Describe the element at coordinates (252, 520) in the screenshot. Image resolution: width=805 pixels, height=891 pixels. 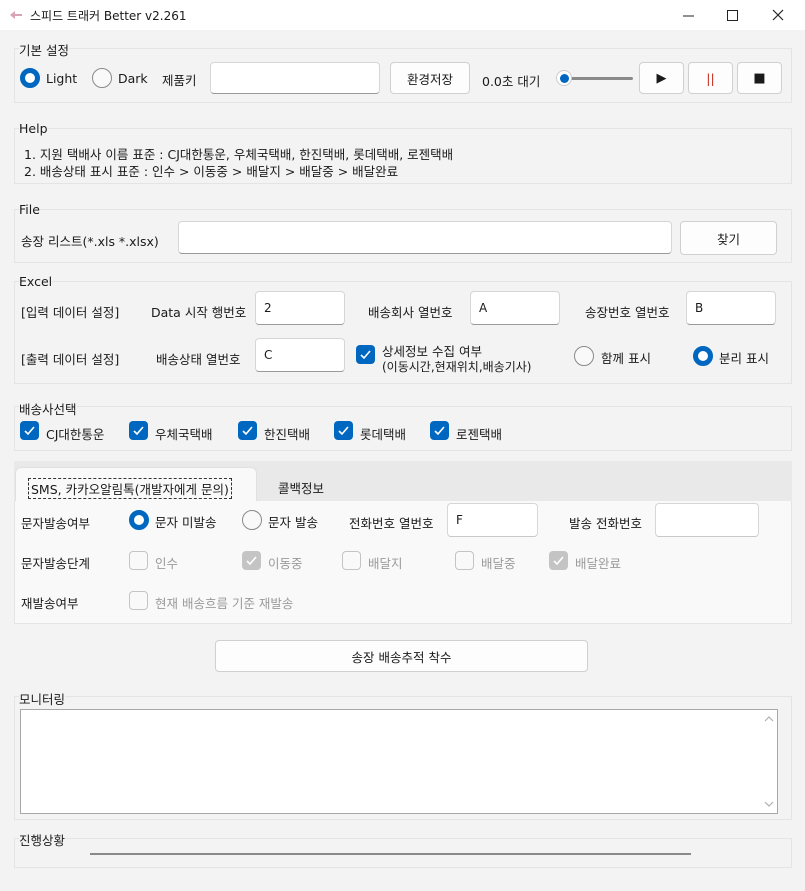
I see `sms-send-radio` at that location.